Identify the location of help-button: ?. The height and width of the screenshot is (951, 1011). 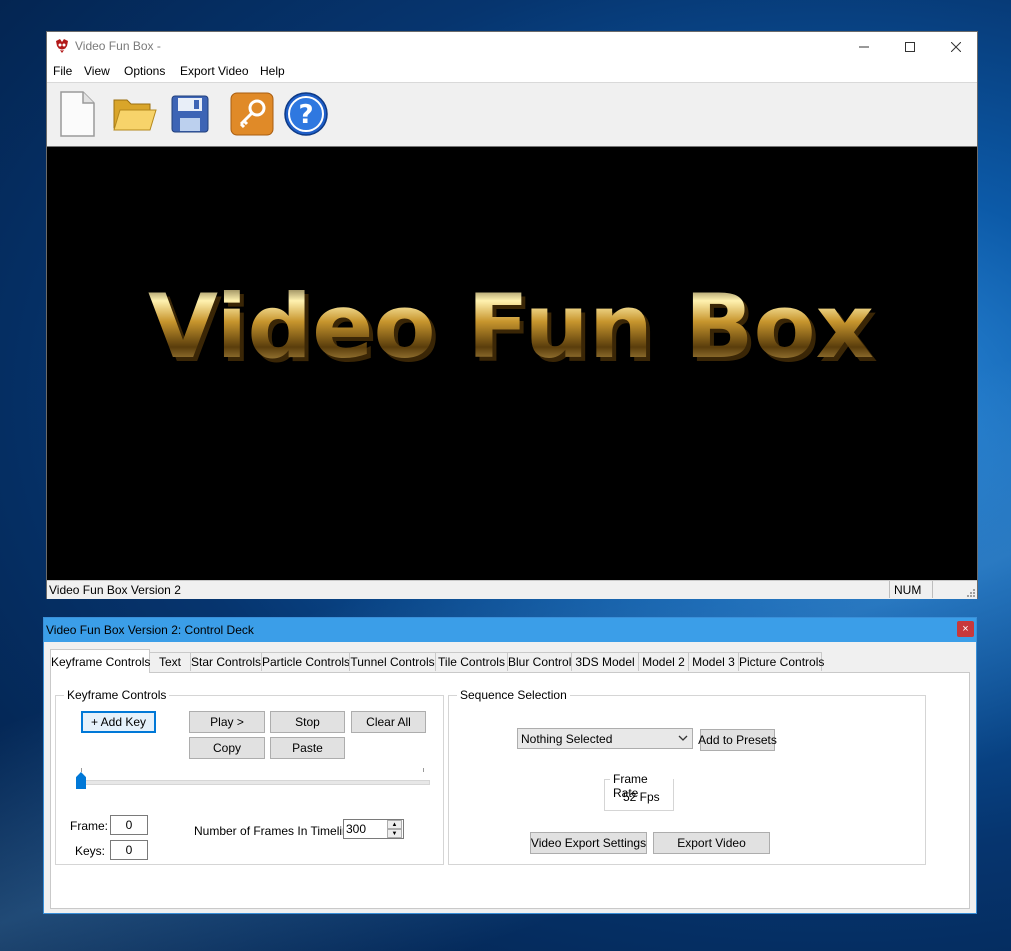
(306, 114).